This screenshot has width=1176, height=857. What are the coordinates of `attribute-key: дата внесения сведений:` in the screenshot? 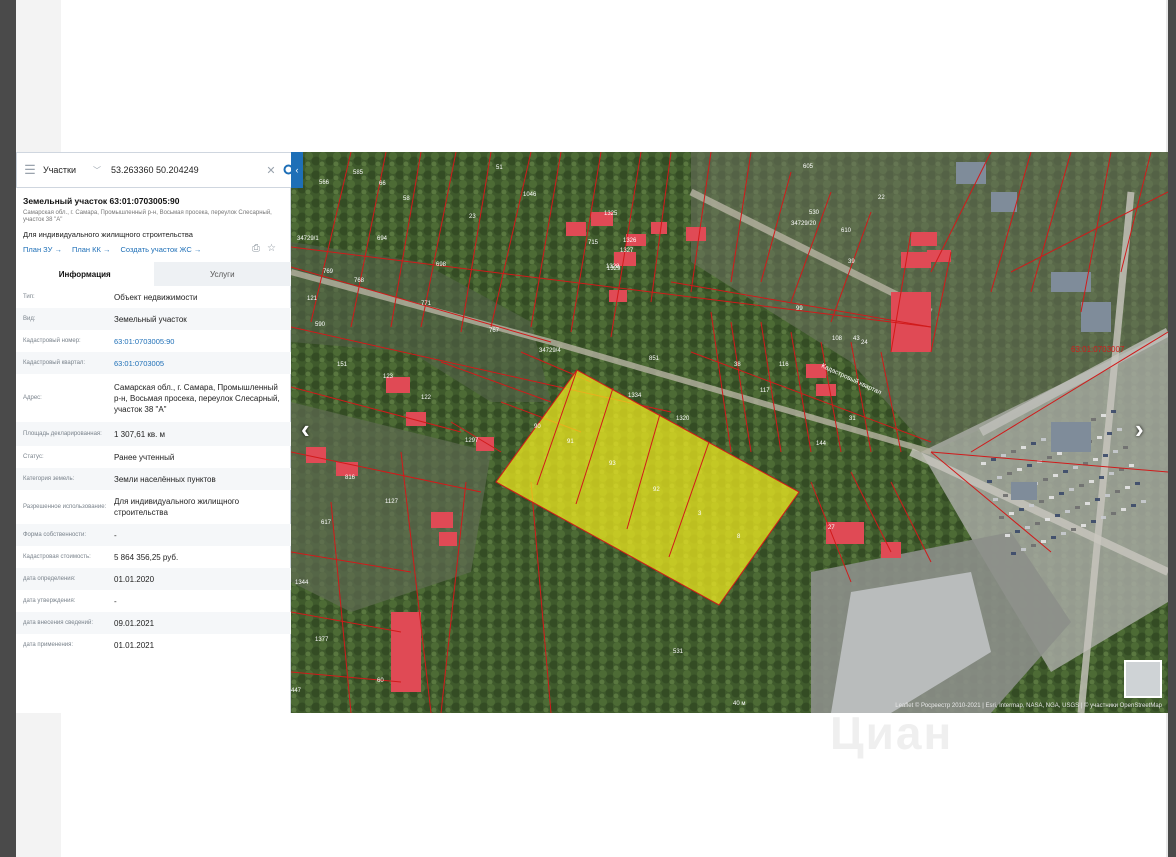 It's located at (58, 622).